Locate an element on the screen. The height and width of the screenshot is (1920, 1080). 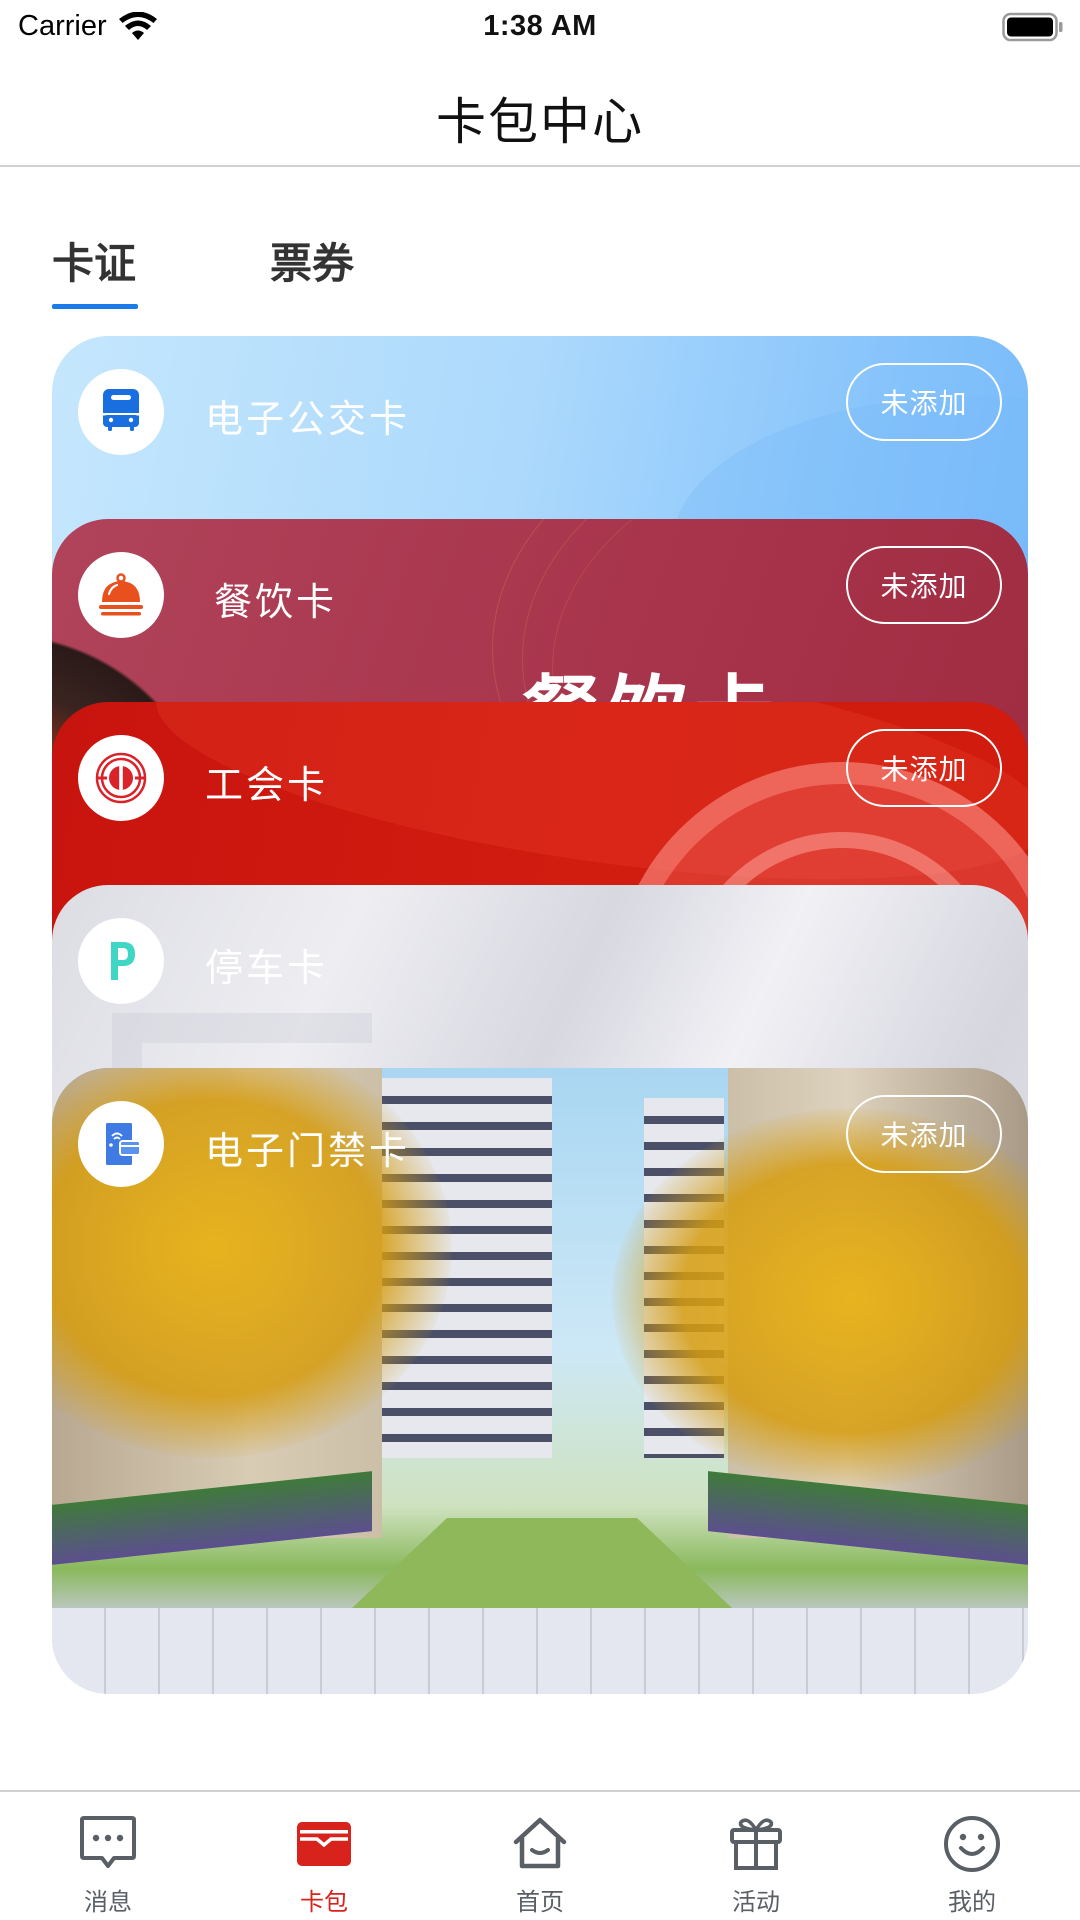
smiley-icon is located at coordinates (972, 1844).